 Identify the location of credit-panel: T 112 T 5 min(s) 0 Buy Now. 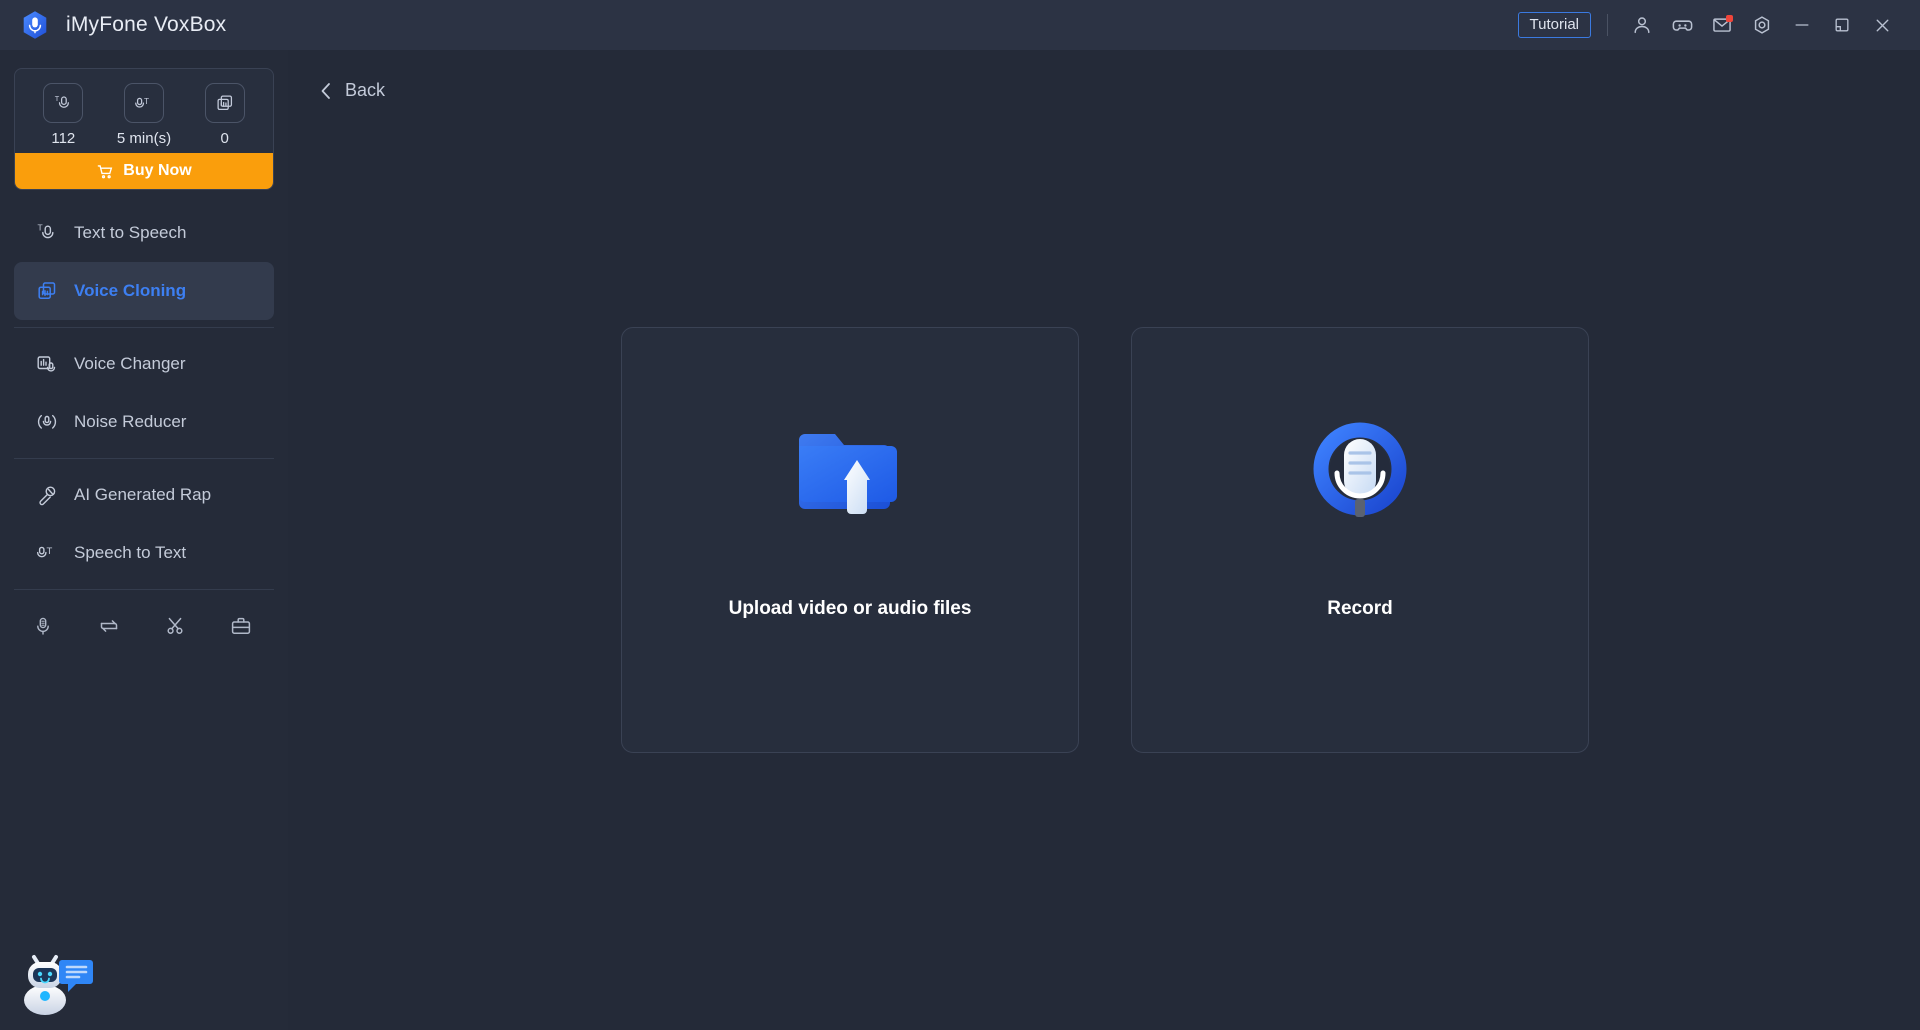
(144, 129).